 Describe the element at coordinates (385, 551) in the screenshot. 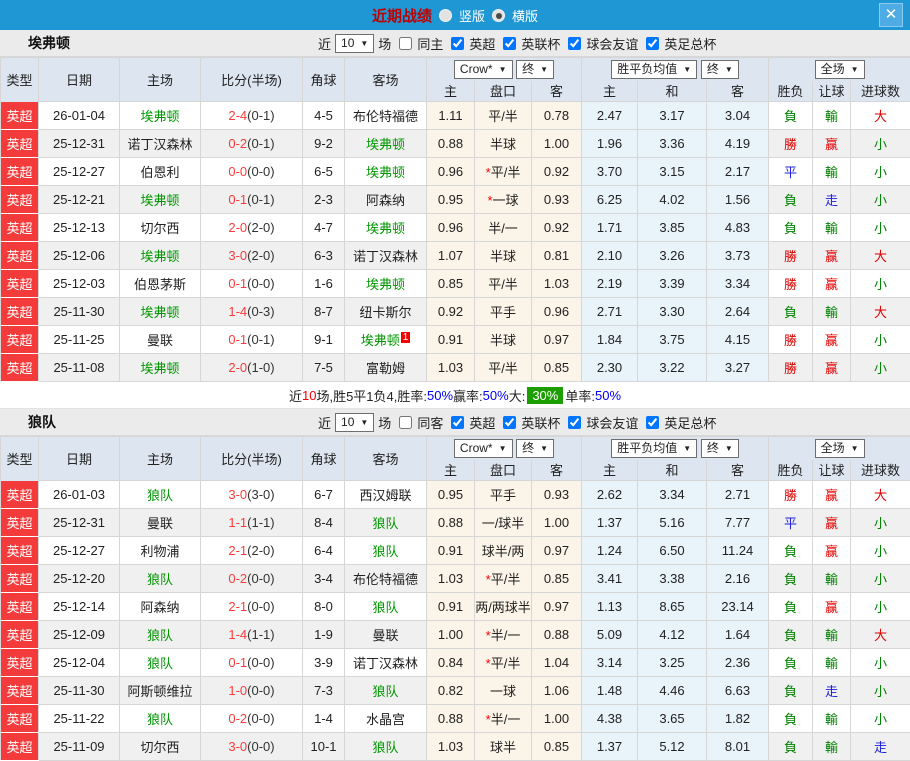

I see `away-team: 狼队` at that location.